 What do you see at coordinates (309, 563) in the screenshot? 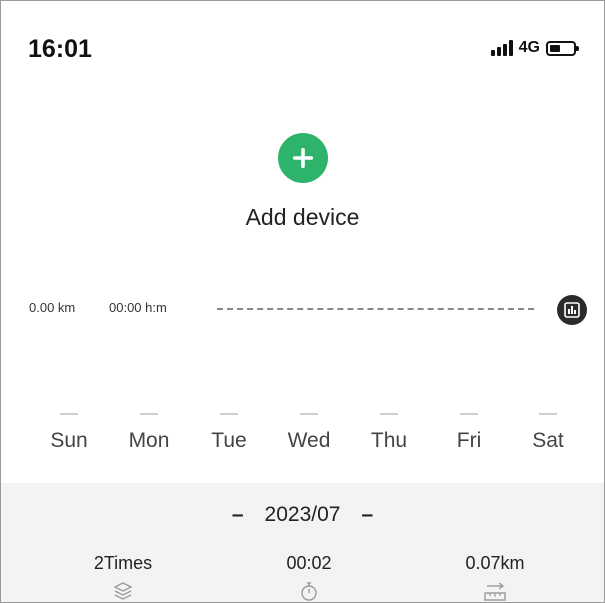
I see `stat-duration-value: 00:02` at bounding box center [309, 563].